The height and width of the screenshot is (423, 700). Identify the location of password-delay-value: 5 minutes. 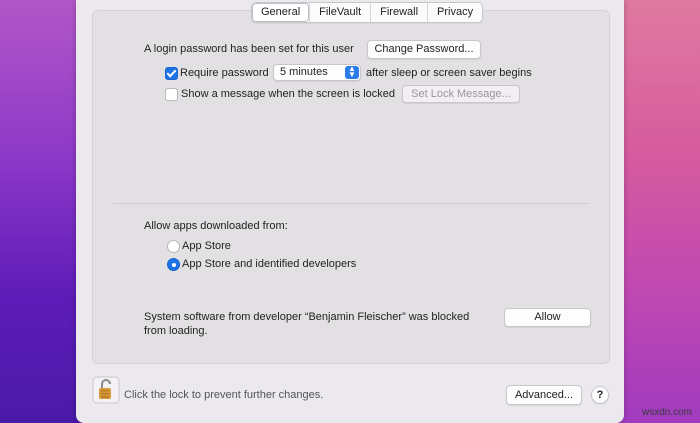
(304, 72).